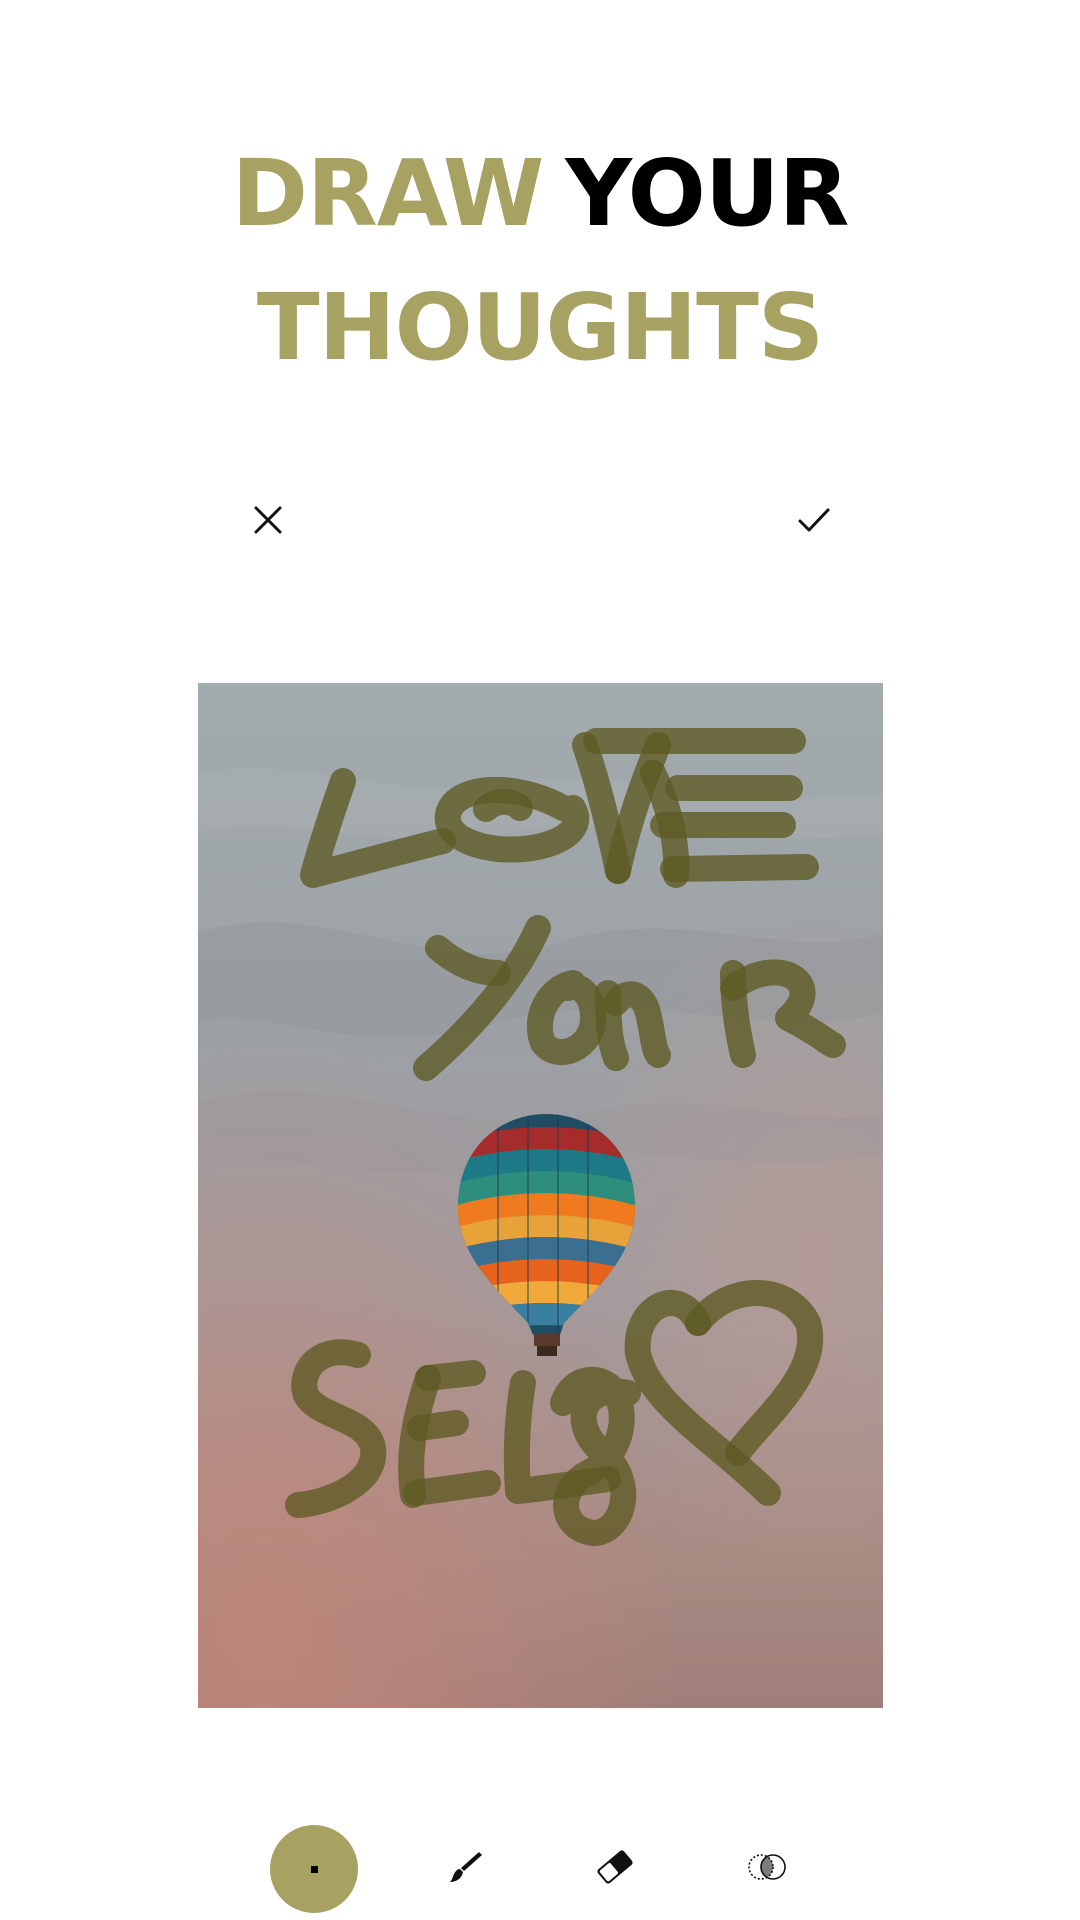 This screenshot has height=1920, width=1080. I want to click on headline-line-1: DRAW YOUR, so click(540, 194).